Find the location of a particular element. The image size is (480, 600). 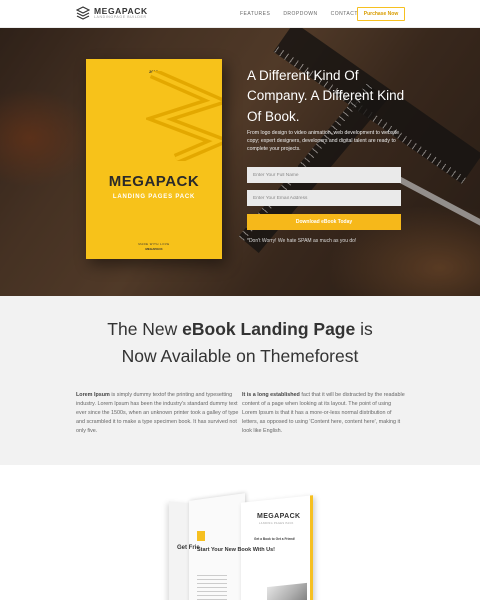

logo-name: MEGAPACK is located at coordinates (121, 10).